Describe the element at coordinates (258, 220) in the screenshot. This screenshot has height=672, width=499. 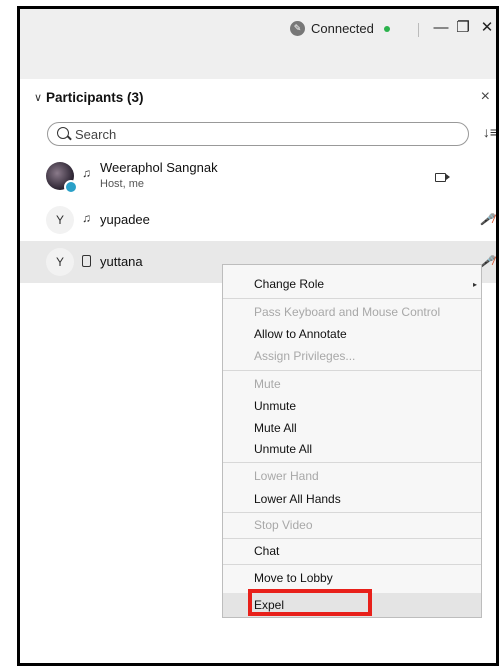
I see `participant-row: Y ♫ yupadee 🎤̸` at that location.